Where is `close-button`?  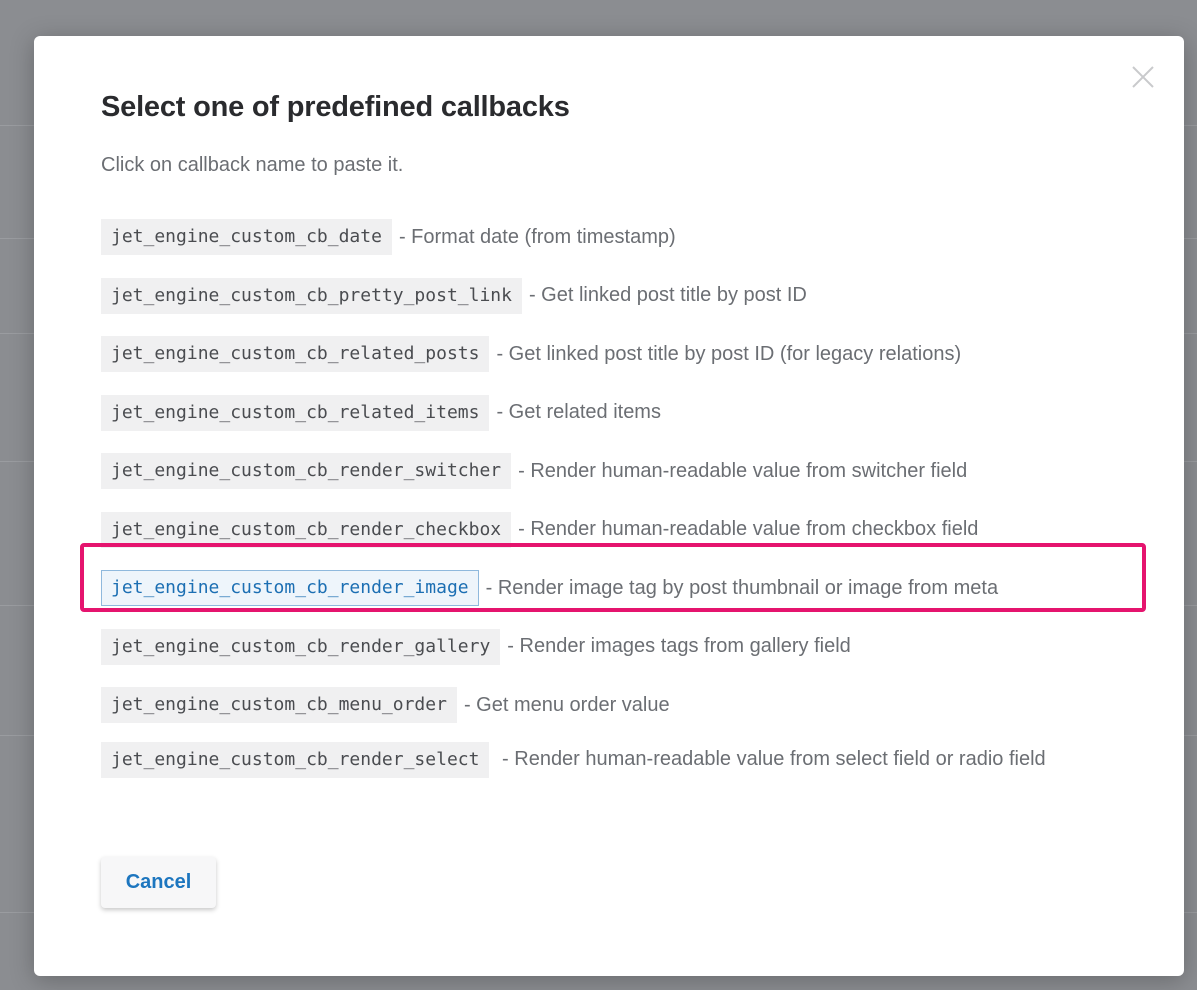
close-button is located at coordinates (1143, 77).